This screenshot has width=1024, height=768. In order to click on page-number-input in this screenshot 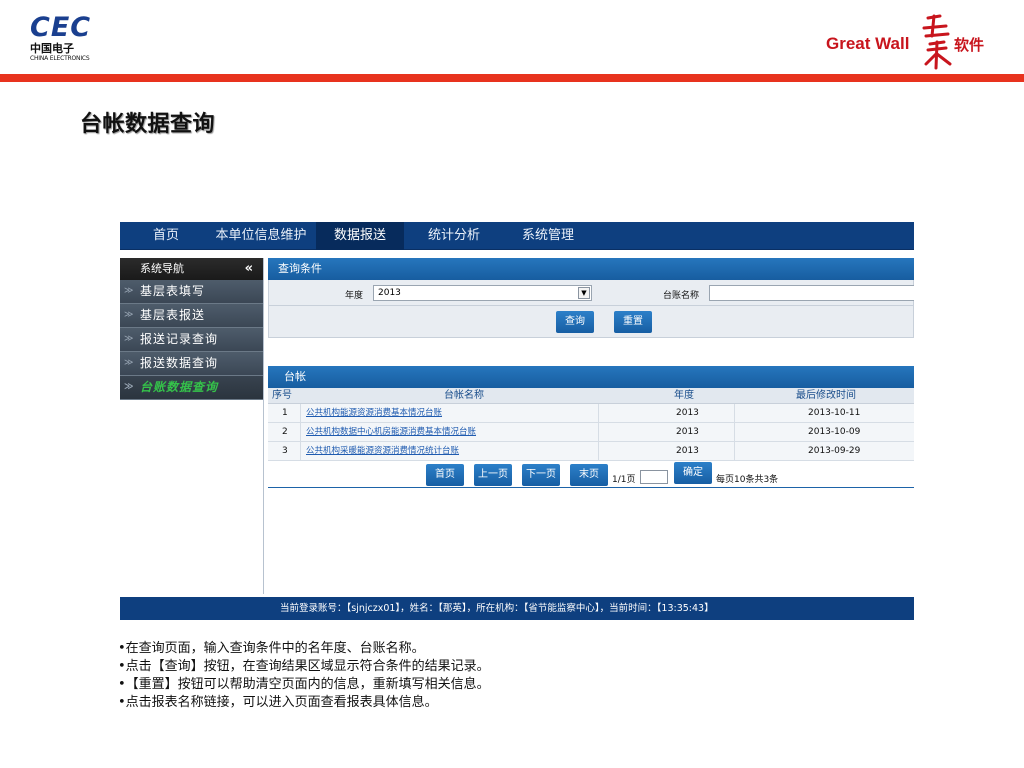, I will do `click(654, 477)`.